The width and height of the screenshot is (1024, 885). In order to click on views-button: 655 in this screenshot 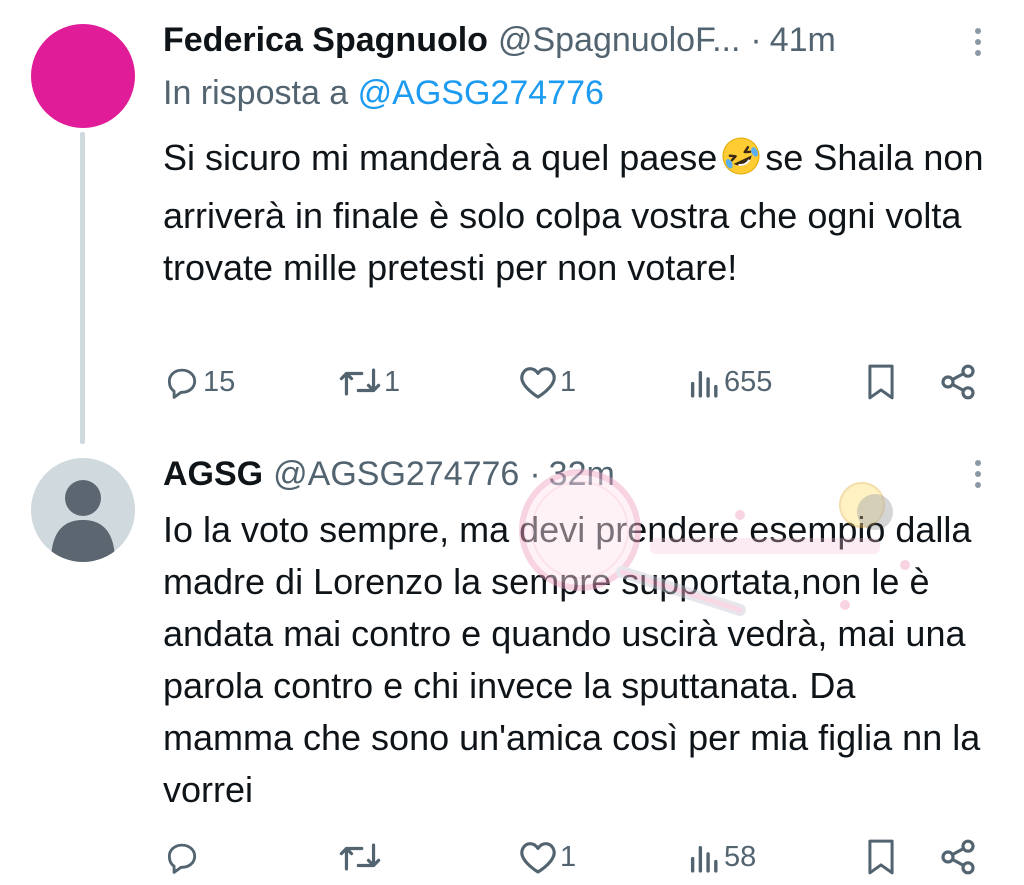, I will do `click(730, 382)`.